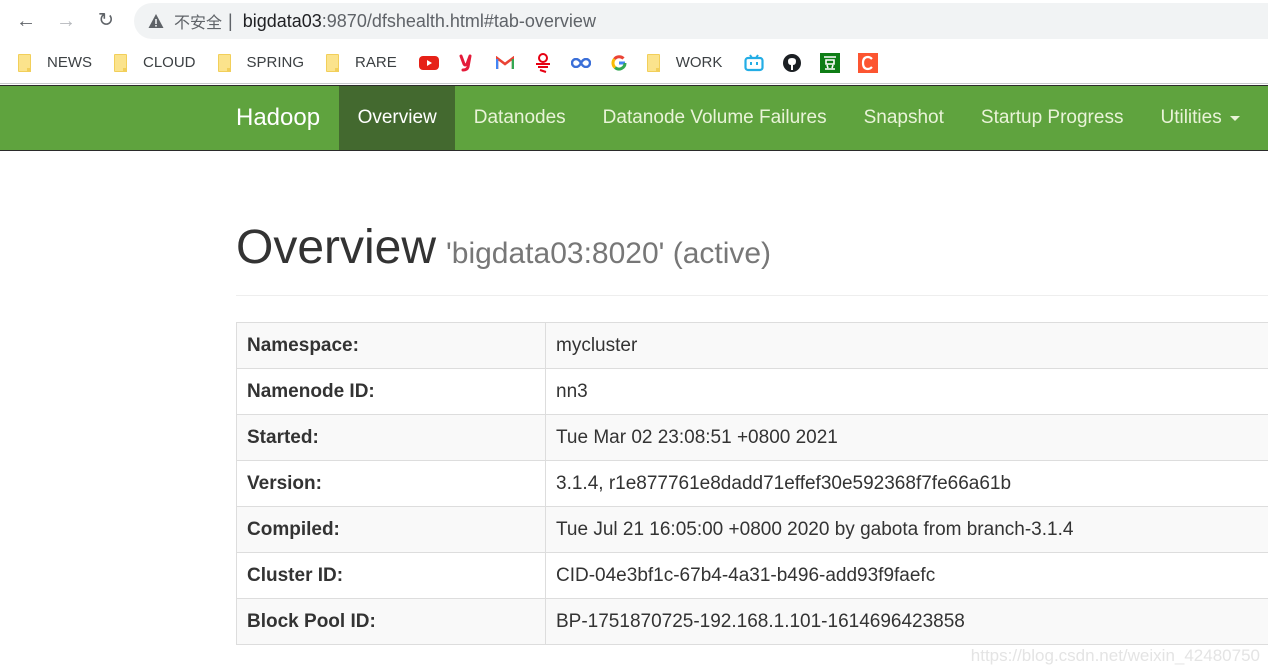 The width and height of the screenshot is (1268, 672). I want to click on infinity-icon, so click(580, 63).